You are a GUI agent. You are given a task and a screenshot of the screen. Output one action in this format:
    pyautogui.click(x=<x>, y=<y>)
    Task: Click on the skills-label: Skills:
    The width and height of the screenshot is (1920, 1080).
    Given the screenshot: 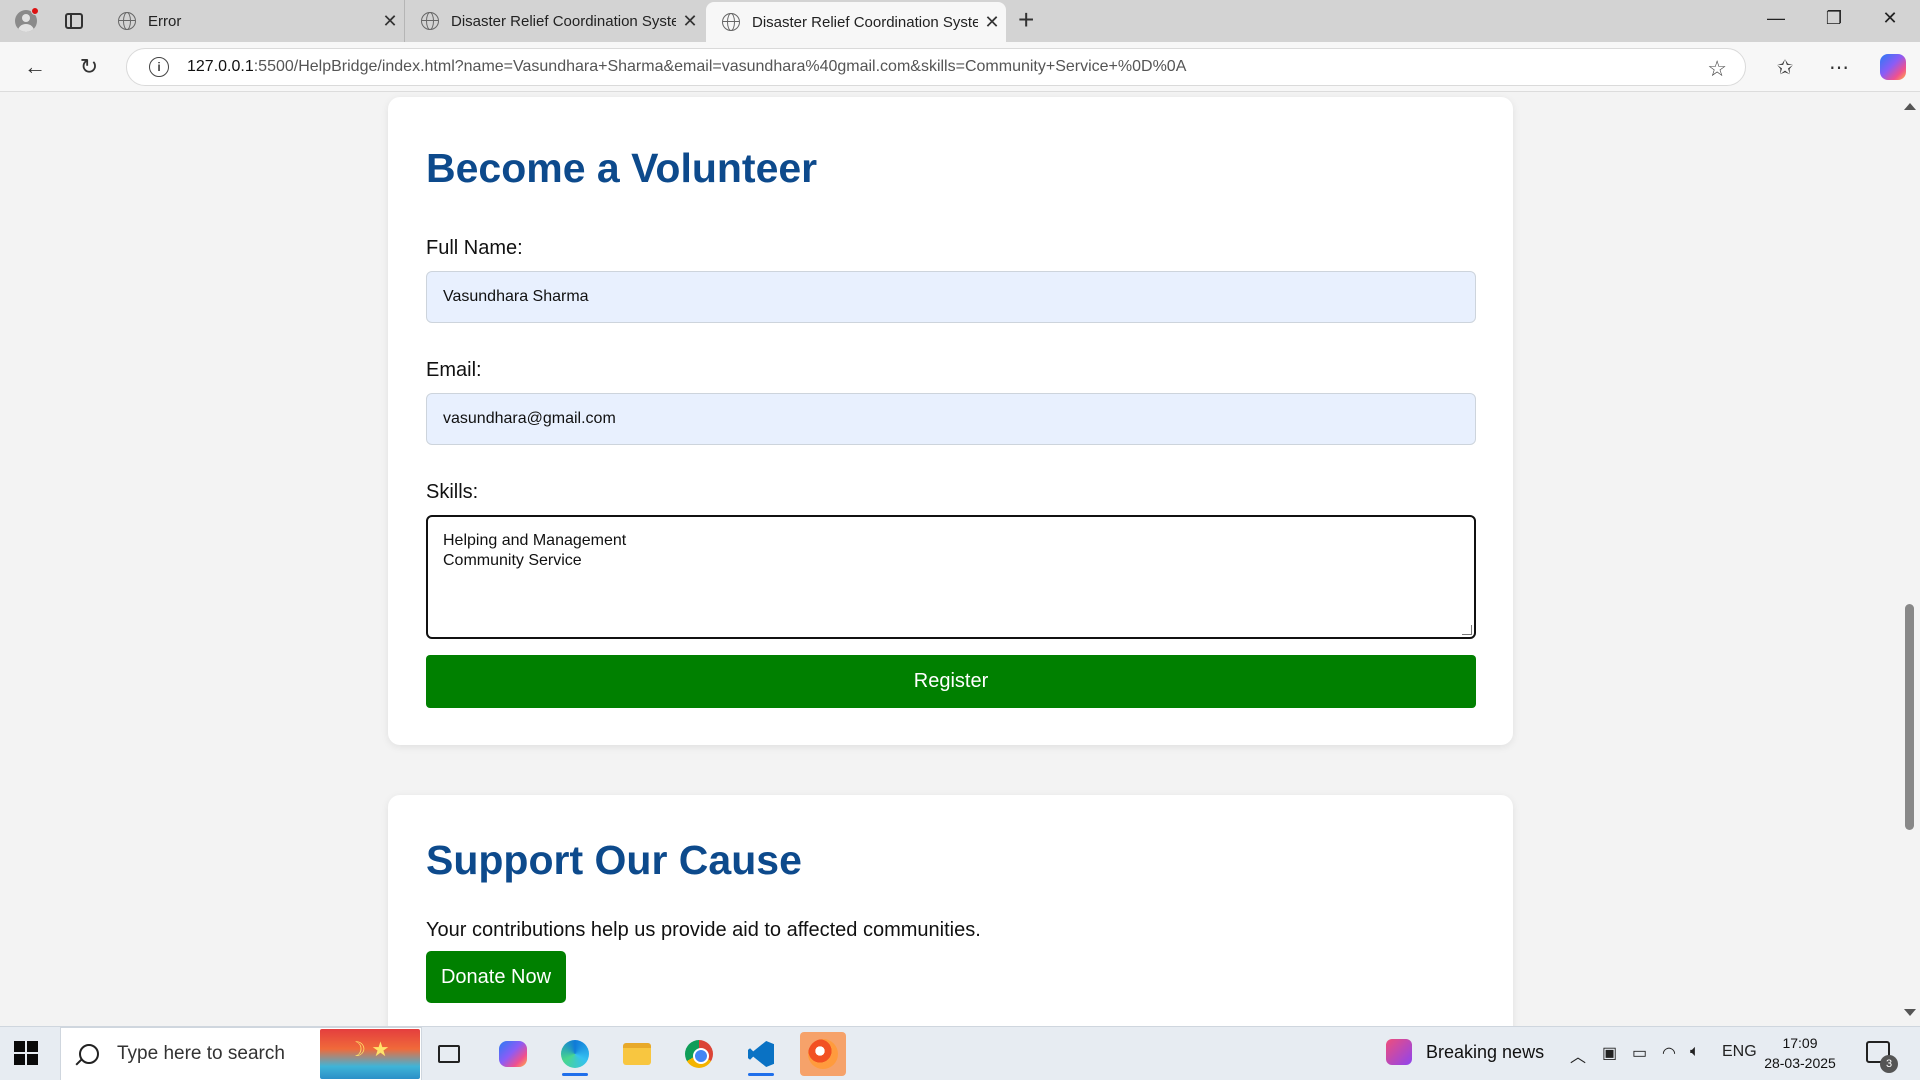 What is the action you would take?
    pyautogui.click(x=452, y=492)
    